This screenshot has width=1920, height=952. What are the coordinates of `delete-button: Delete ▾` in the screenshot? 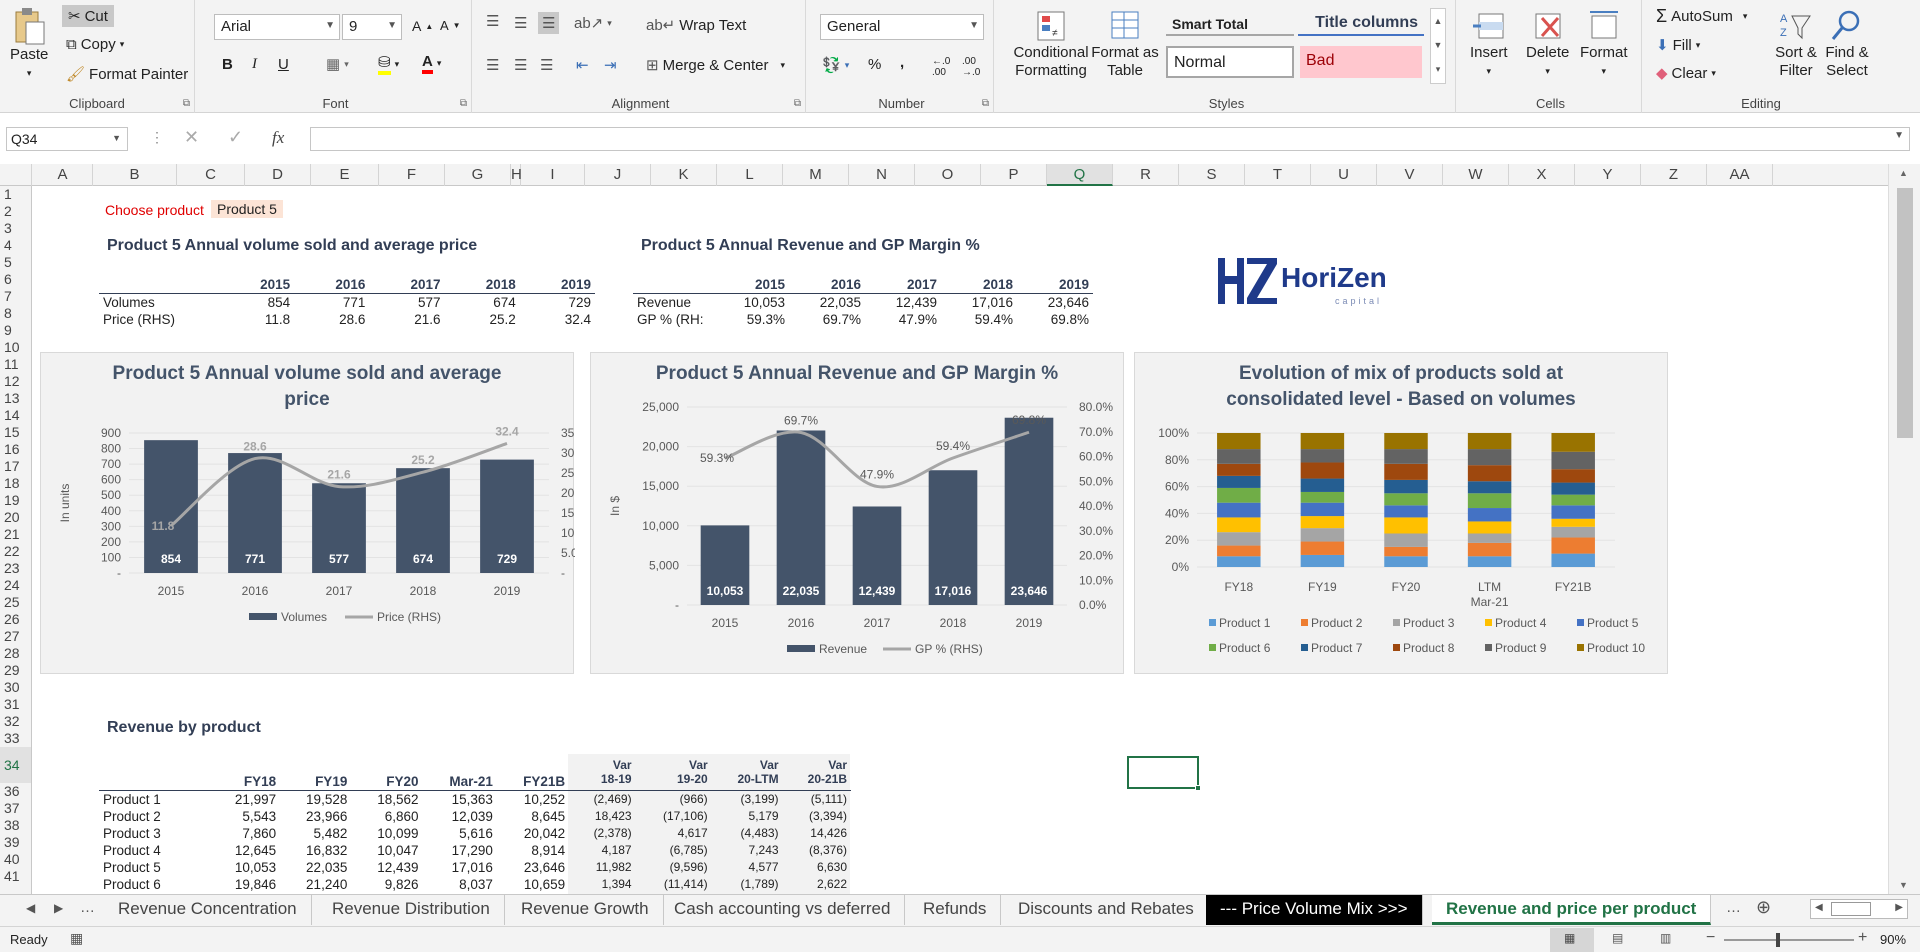 It's located at (1547, 44).